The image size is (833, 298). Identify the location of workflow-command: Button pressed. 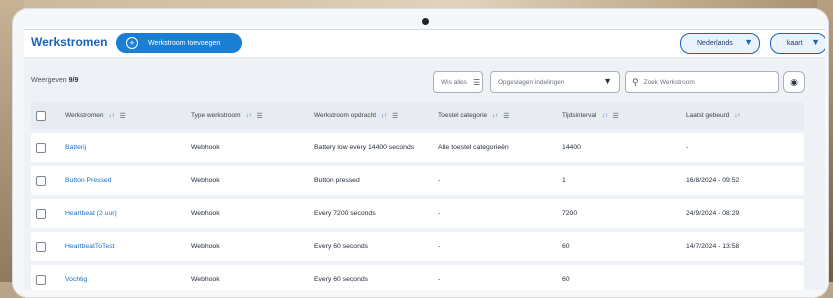
(337, 180).